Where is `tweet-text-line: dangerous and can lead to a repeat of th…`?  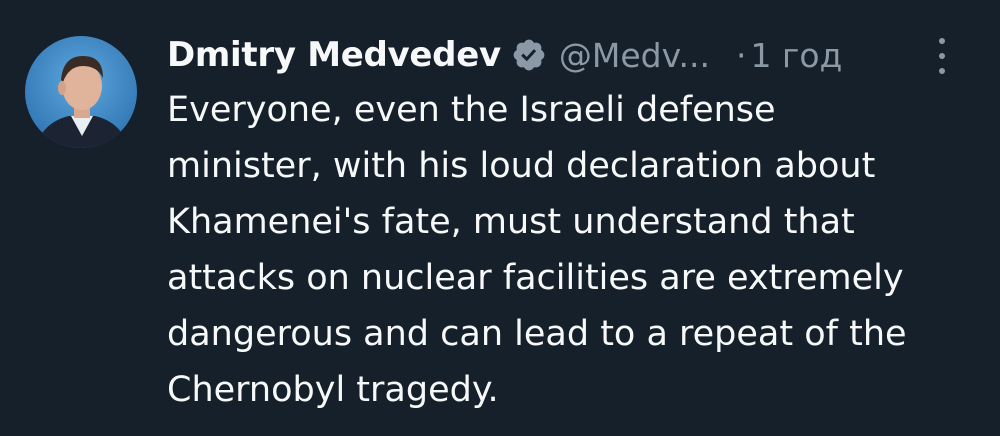 tweet-text-line: dangerous and can lead to a repeat of th… is located at coordinates (537, 334).